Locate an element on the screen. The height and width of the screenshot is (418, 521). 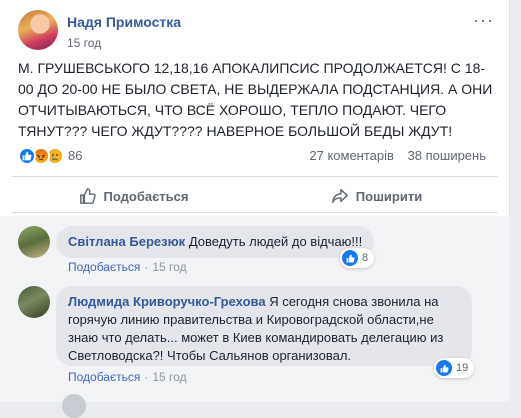
comment-likes: 19 is located at coordinates (454, 368).